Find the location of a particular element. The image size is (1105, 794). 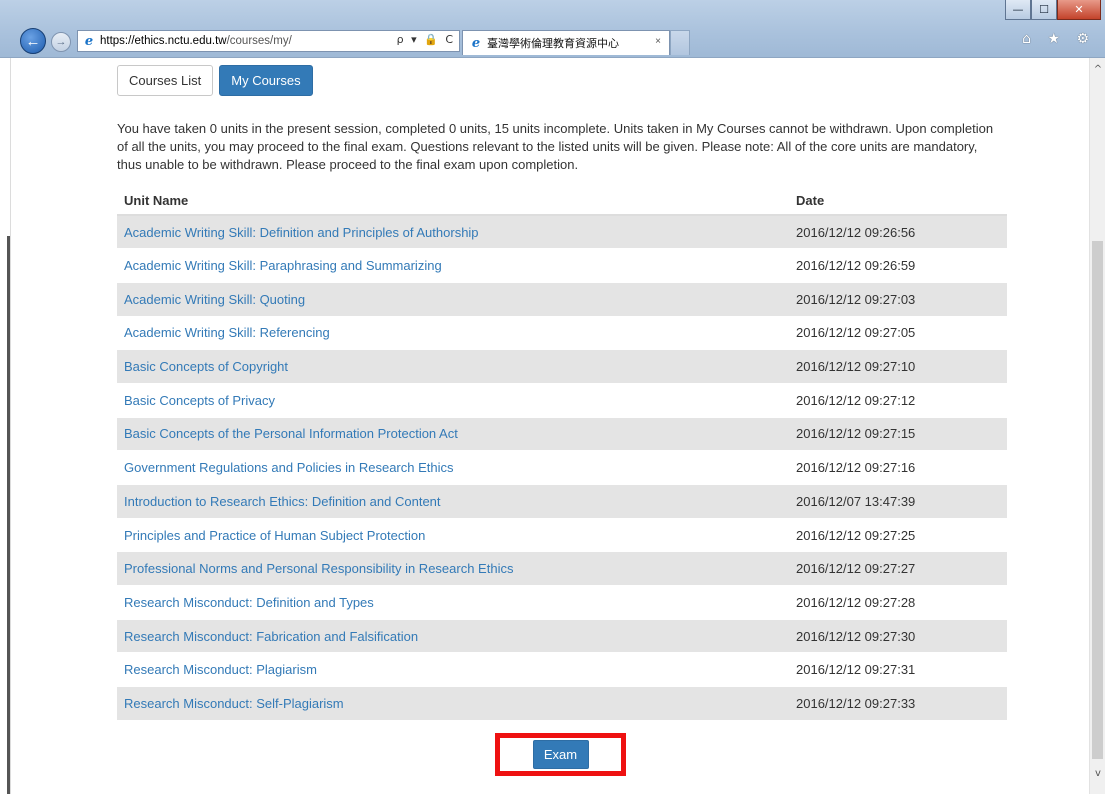

exam-highlight-box: Exam is located at coordinates (560, 754).